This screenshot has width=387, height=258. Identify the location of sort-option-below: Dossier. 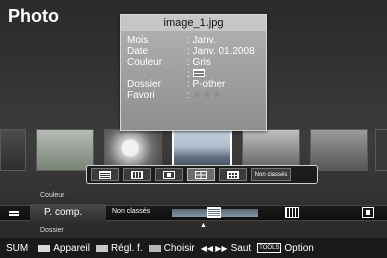
(52, 230).